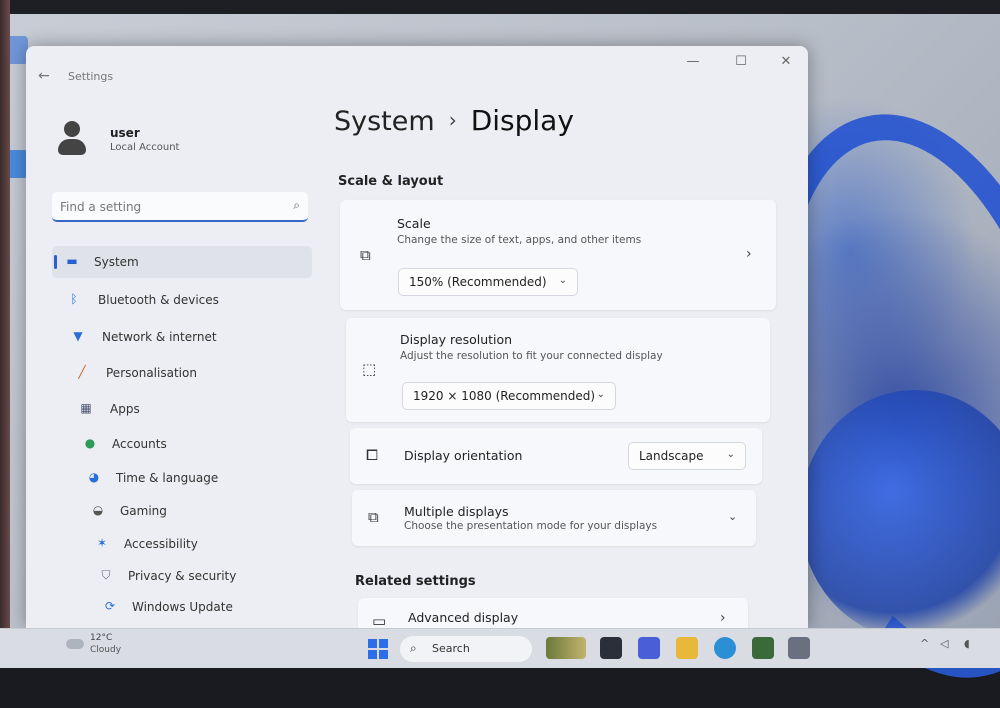 This screenshot has height=708, width=1000. I want to click on update-icon: ⟳, so click(110, 606).